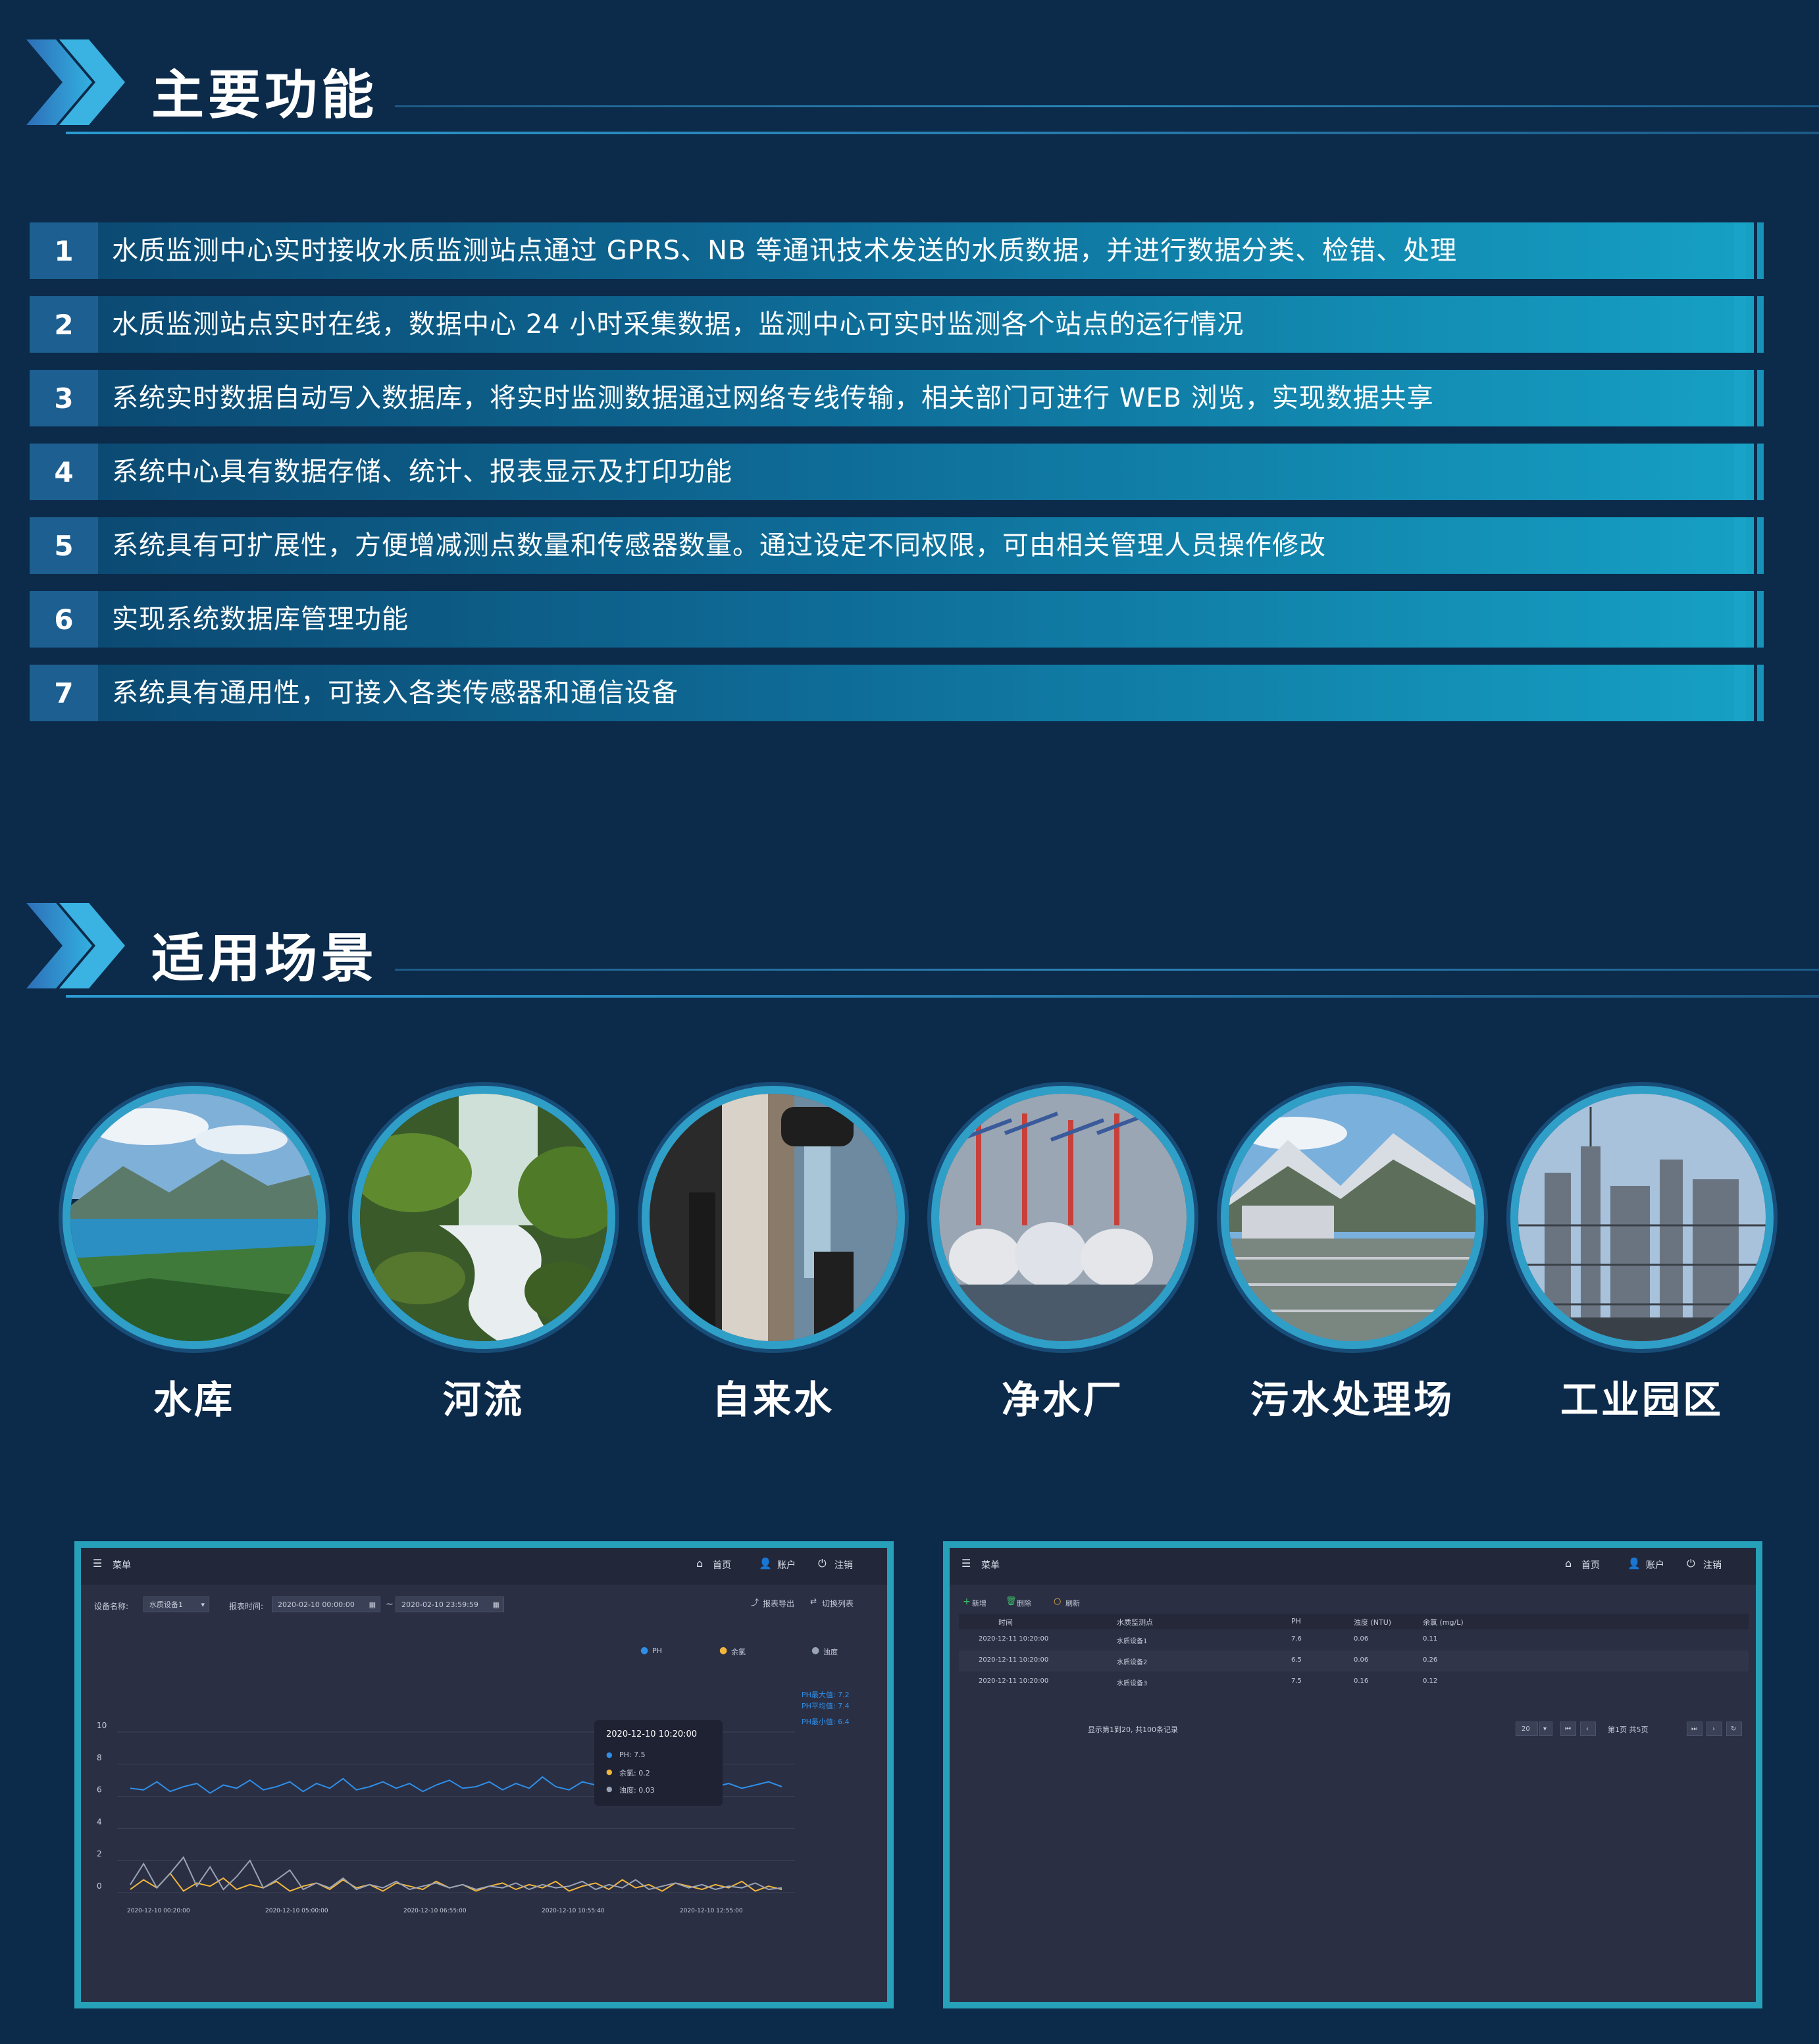 Image resolution: width=1819 pixels, height=2044 pixels. What do you see at coordinates (1011, 1601) in the screenshot?
I see `trash-icon: 🗑` at bounding box center [1011, 1601].